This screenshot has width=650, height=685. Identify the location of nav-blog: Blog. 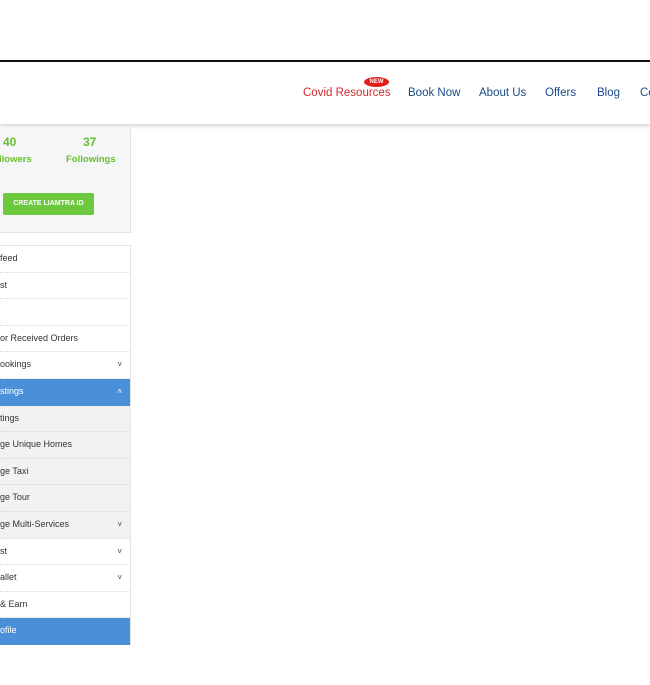
(608, 93).